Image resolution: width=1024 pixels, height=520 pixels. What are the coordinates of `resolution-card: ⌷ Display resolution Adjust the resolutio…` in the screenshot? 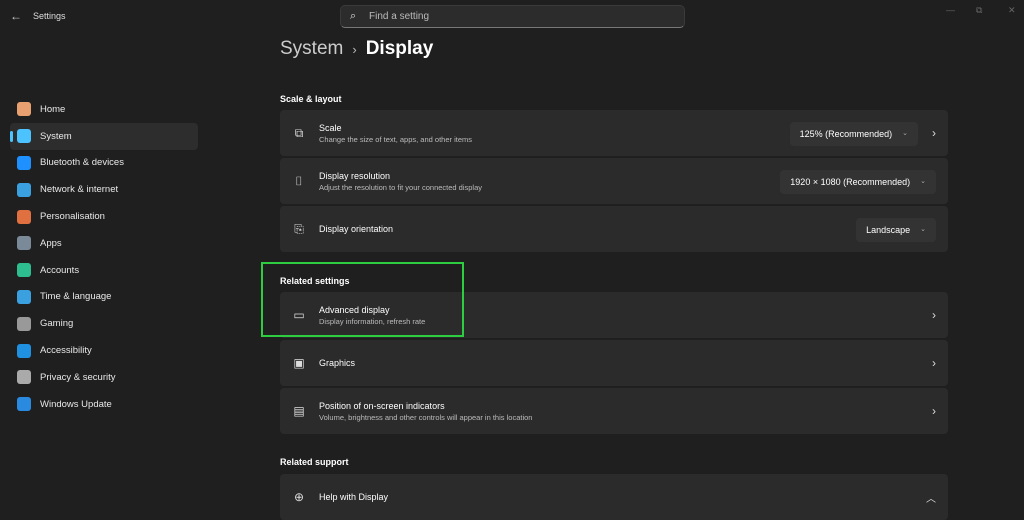 It's located at (614, 181).